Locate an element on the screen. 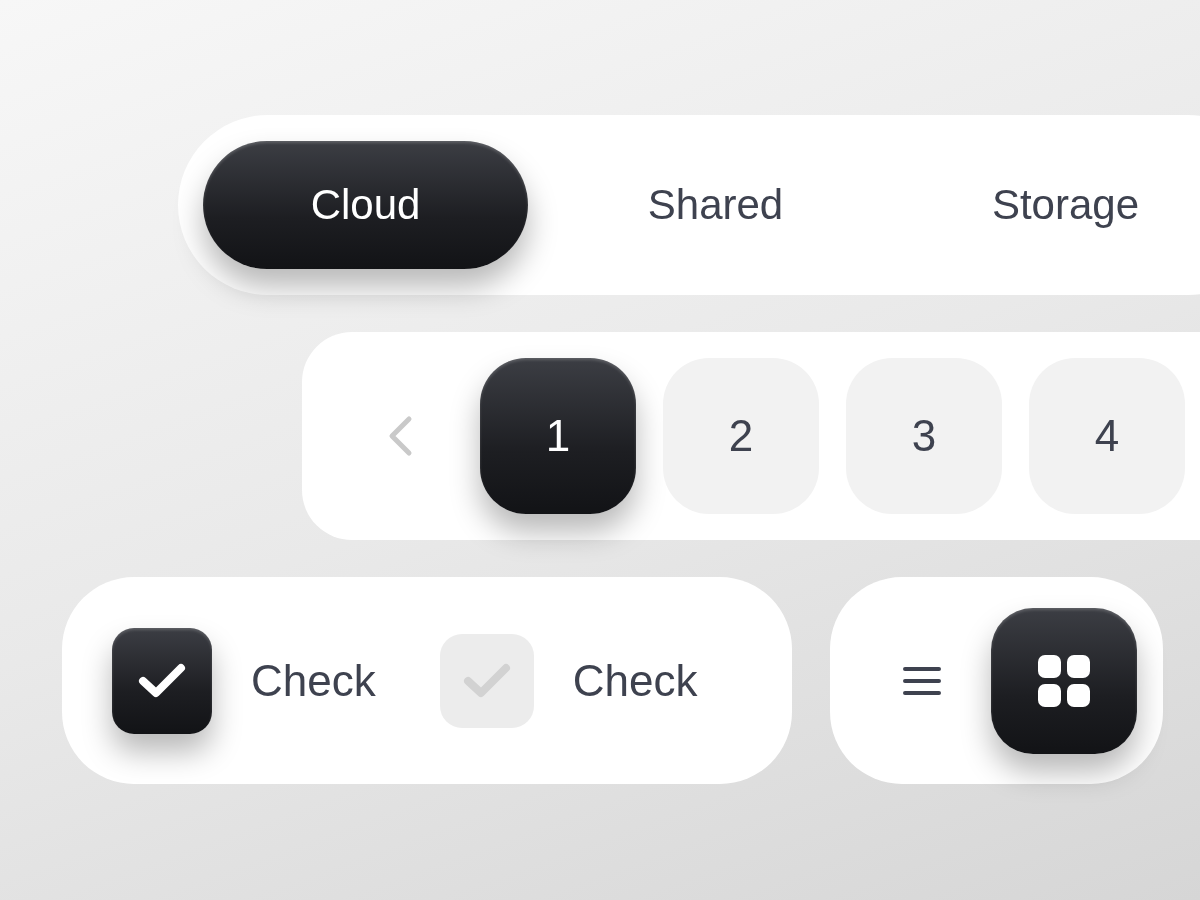 Image resolution: width=1200 pixels, height=900 pixels. page-button: 1 is located at coordinates (558, 436).